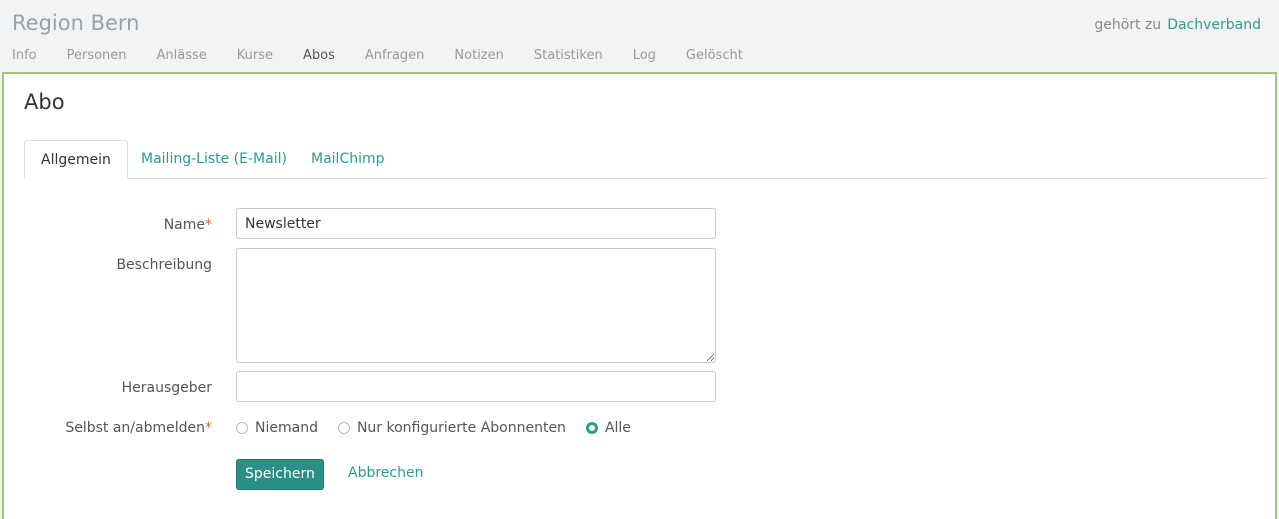 This screenshot has height=519, width=1279. What do you see at coordinates (117, 225) in the screenshot?
I see `name-label: Name*` at bounding box center [117, 225].